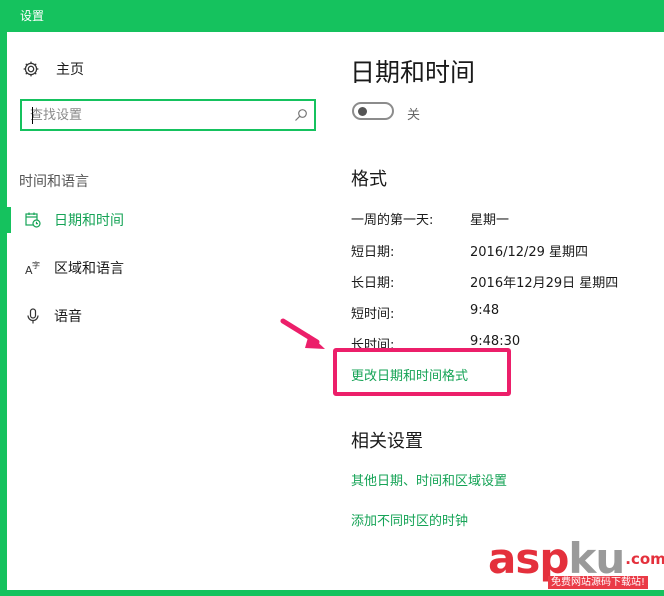 The image size is (664, 596). I want to click on sidebar-item-label: 日期和时间, so click(89, 221).